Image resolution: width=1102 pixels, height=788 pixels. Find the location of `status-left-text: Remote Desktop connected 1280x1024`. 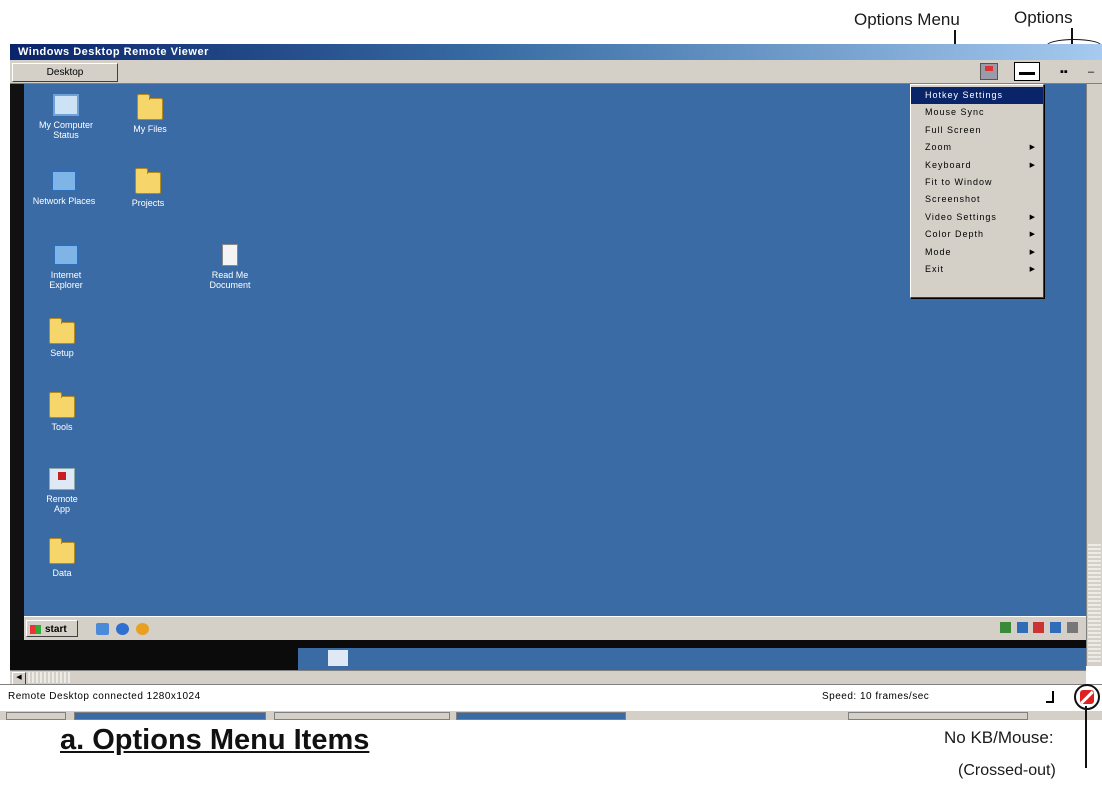

status-left-text: Remote Desktop connected 1280x1024 is located at coordinates (104, 696).